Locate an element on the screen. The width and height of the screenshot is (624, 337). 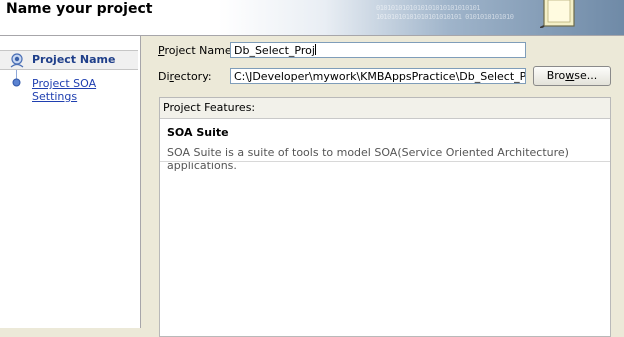
project-name-input: Db_Select_Proj is located at coordinates (378, 50).